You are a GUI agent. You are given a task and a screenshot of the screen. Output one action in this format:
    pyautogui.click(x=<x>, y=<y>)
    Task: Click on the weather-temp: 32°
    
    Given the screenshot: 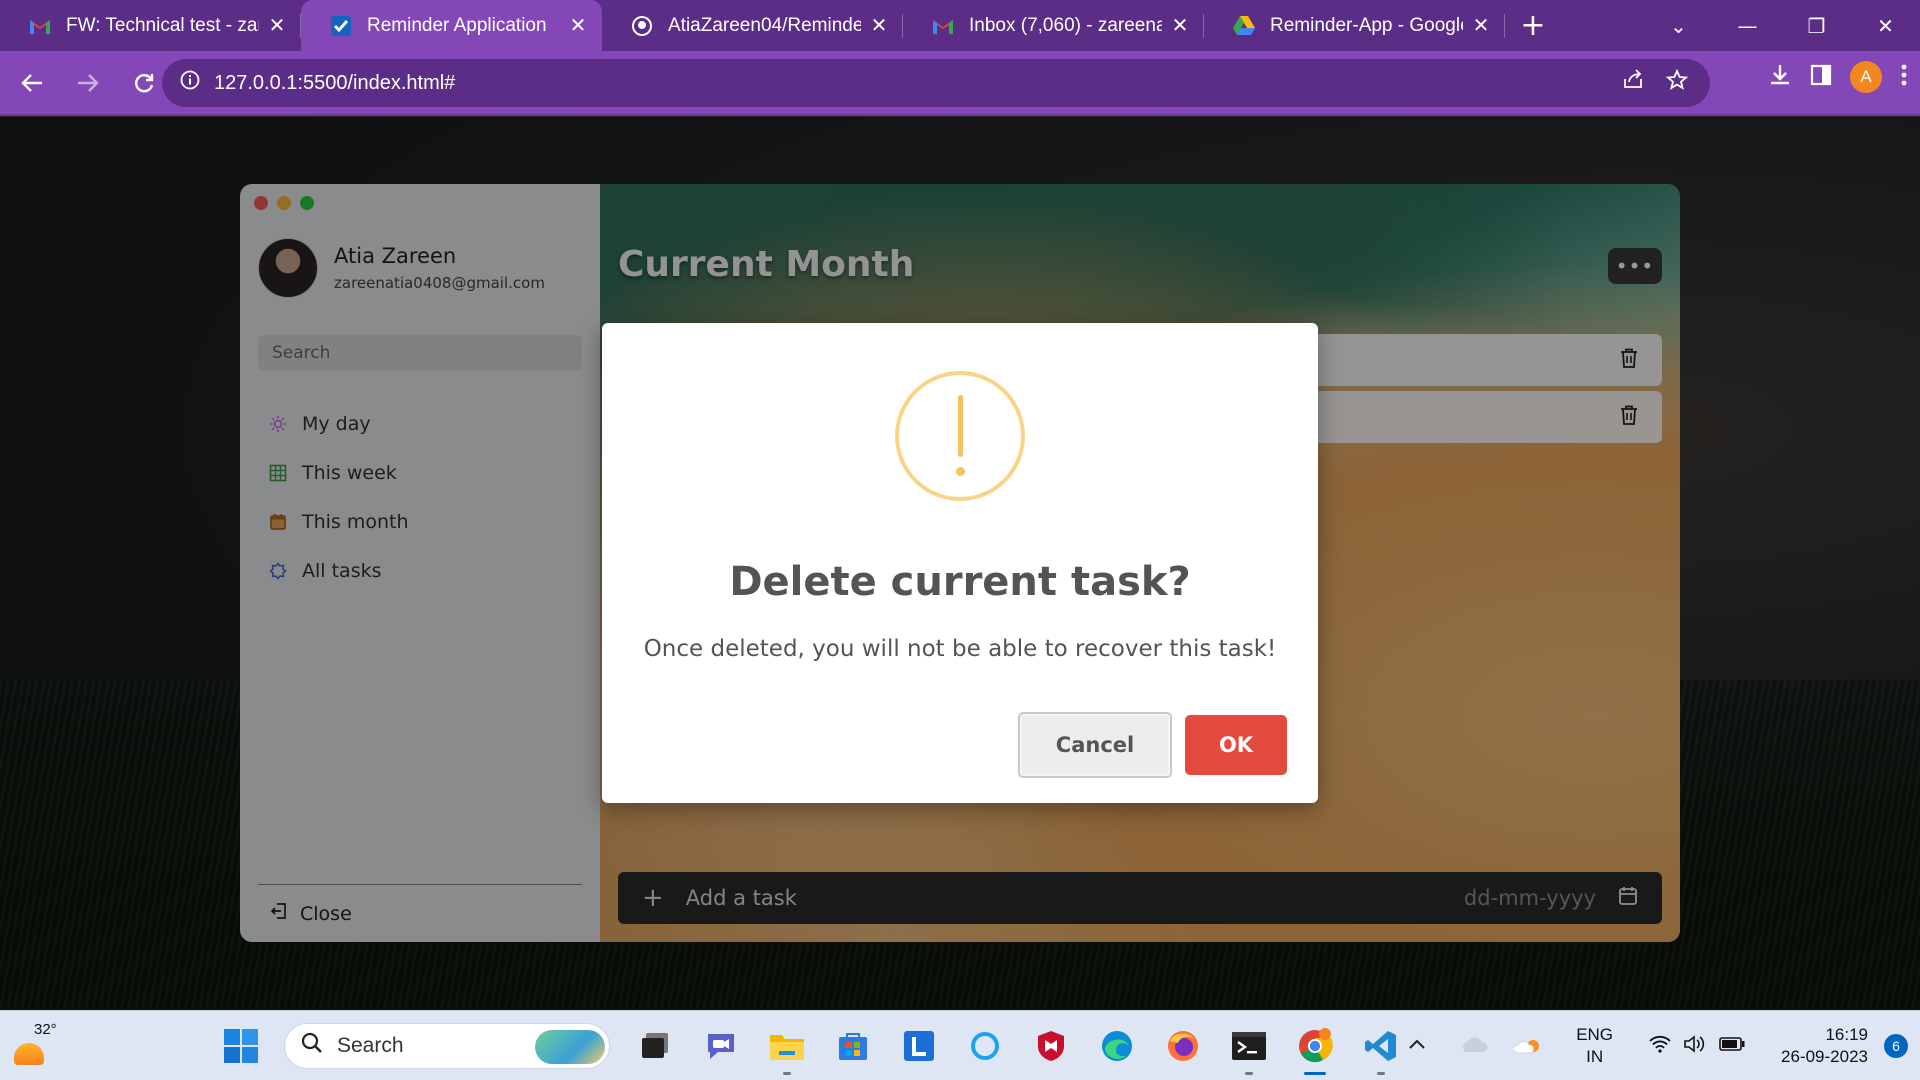 What is the action you would take?
    pyautogui.click(x=45, y=1029)
    